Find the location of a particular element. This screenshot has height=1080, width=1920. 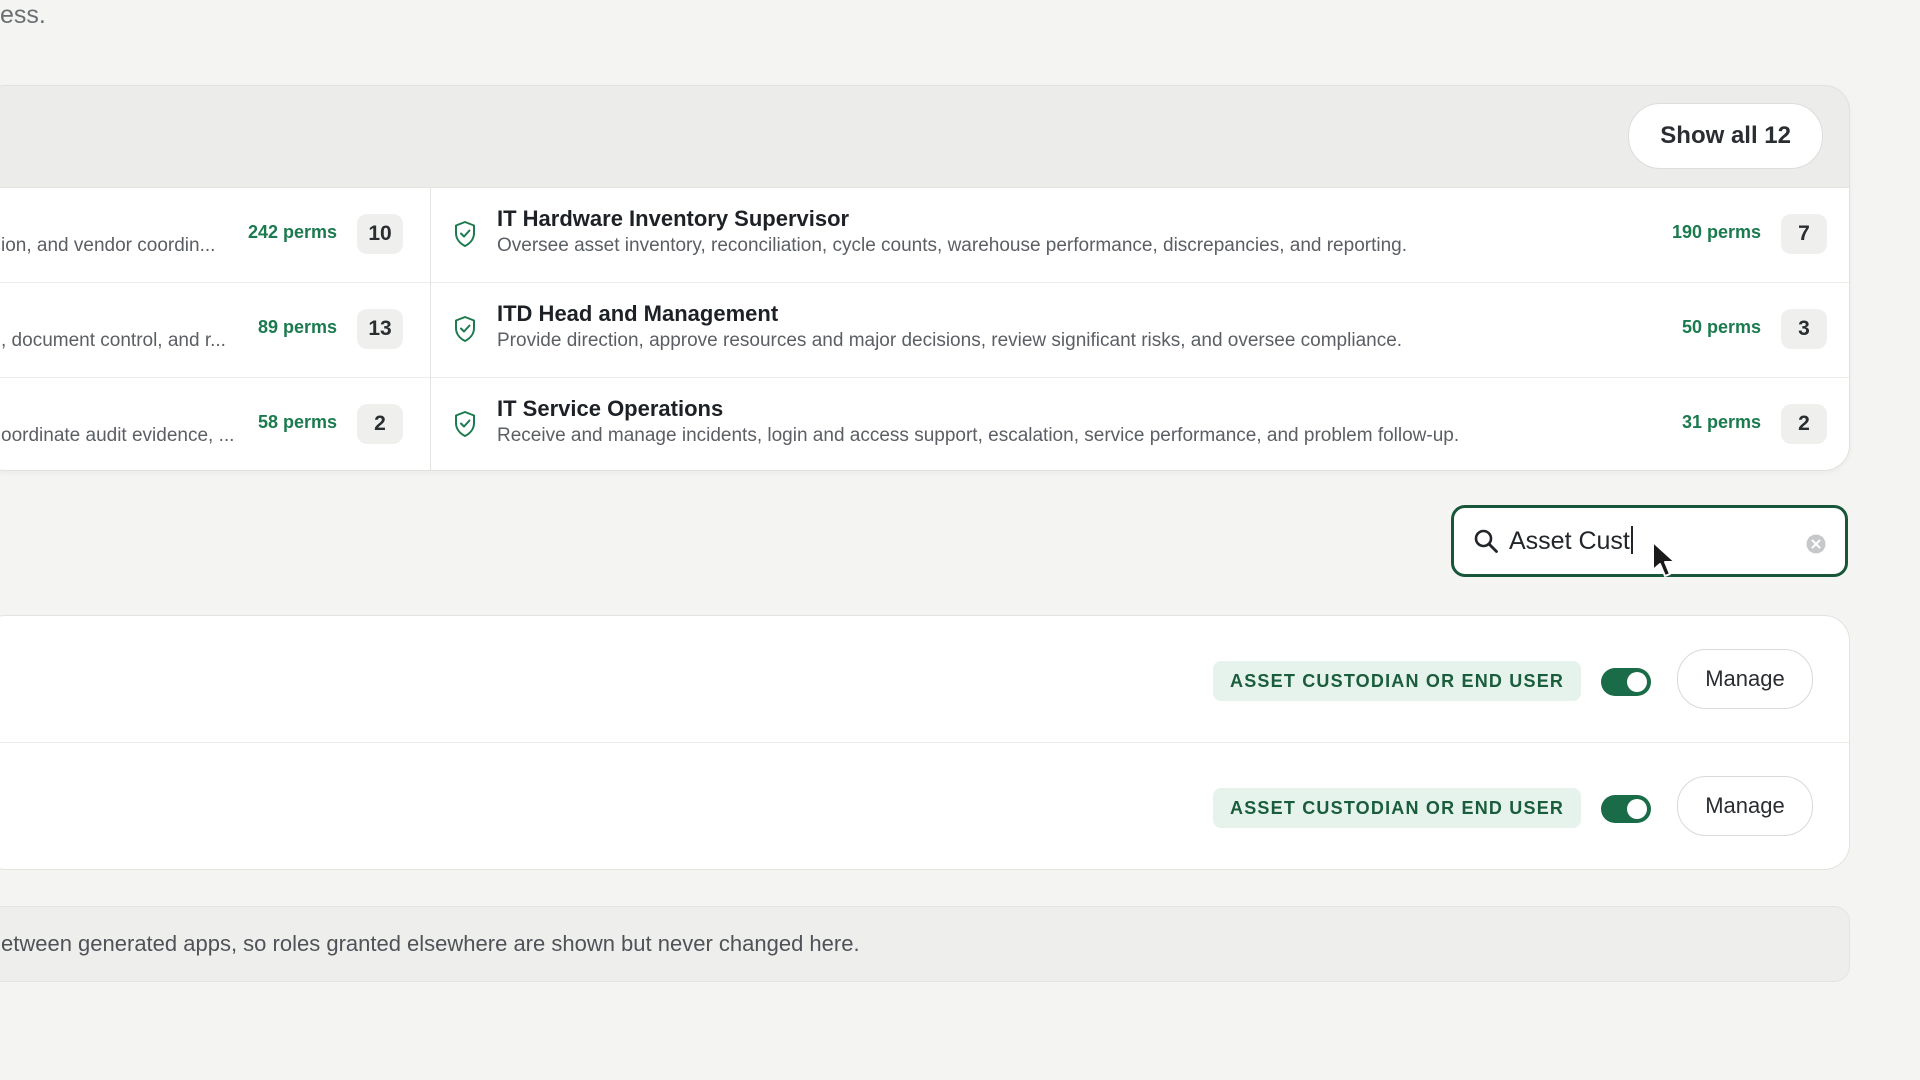

role-perms-count: 242 perms is located at coordinates (292, 232).